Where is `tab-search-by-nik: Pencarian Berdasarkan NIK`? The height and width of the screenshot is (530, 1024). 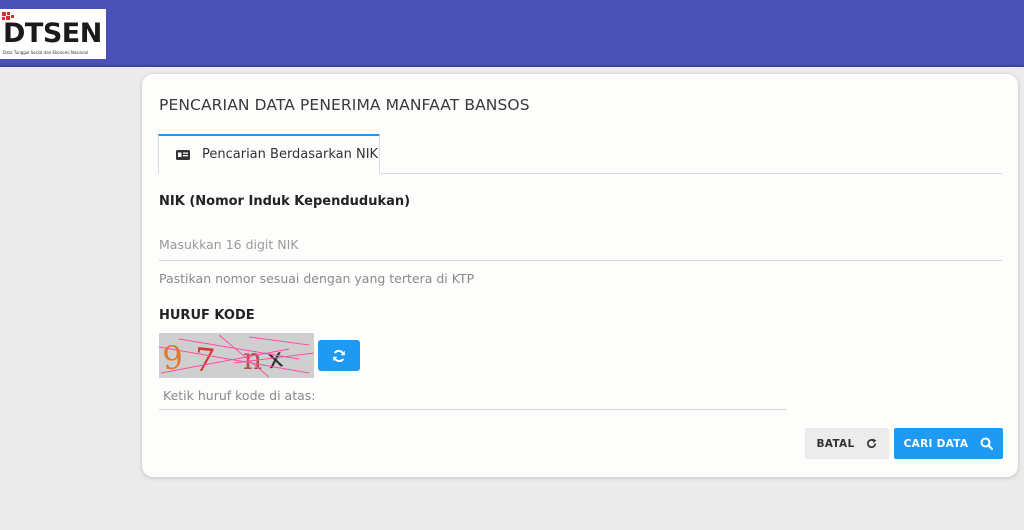 tab-search-by-nik: Pencarian Berdasarkan NIK is located at coordinates (269, 154).